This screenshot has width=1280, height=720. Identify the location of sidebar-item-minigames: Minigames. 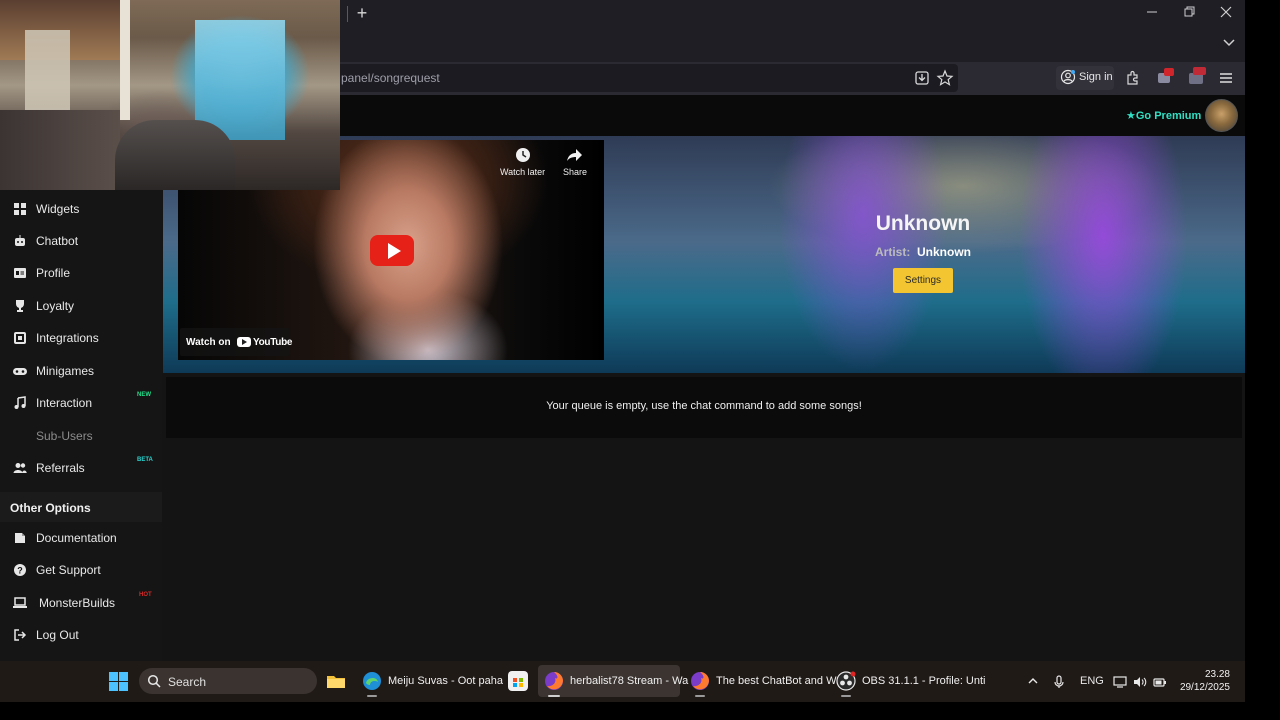
(81, 371).